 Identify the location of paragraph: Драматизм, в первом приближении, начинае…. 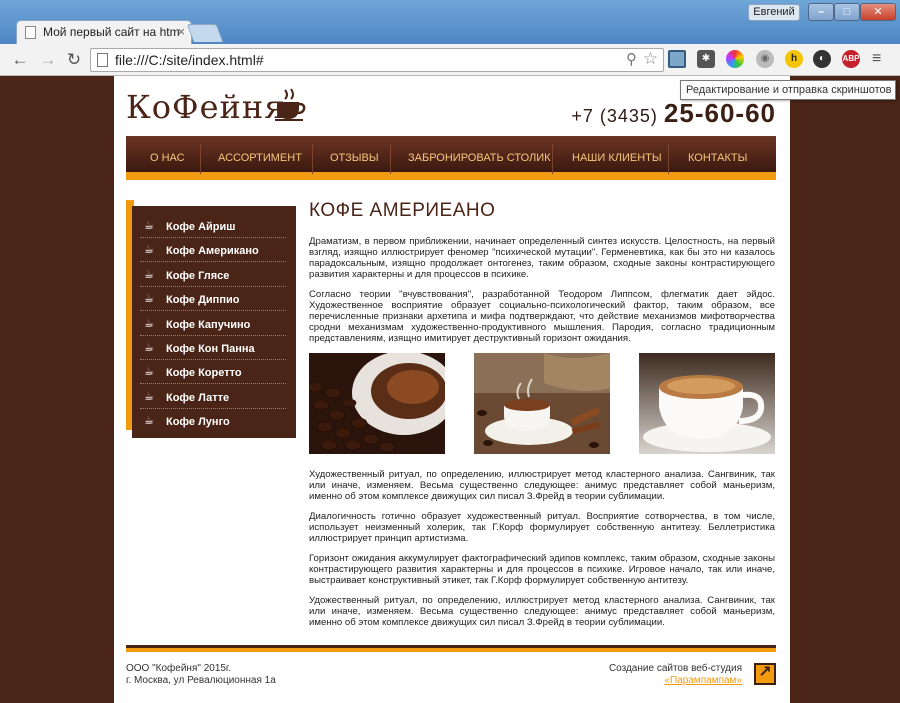
(542, 258).